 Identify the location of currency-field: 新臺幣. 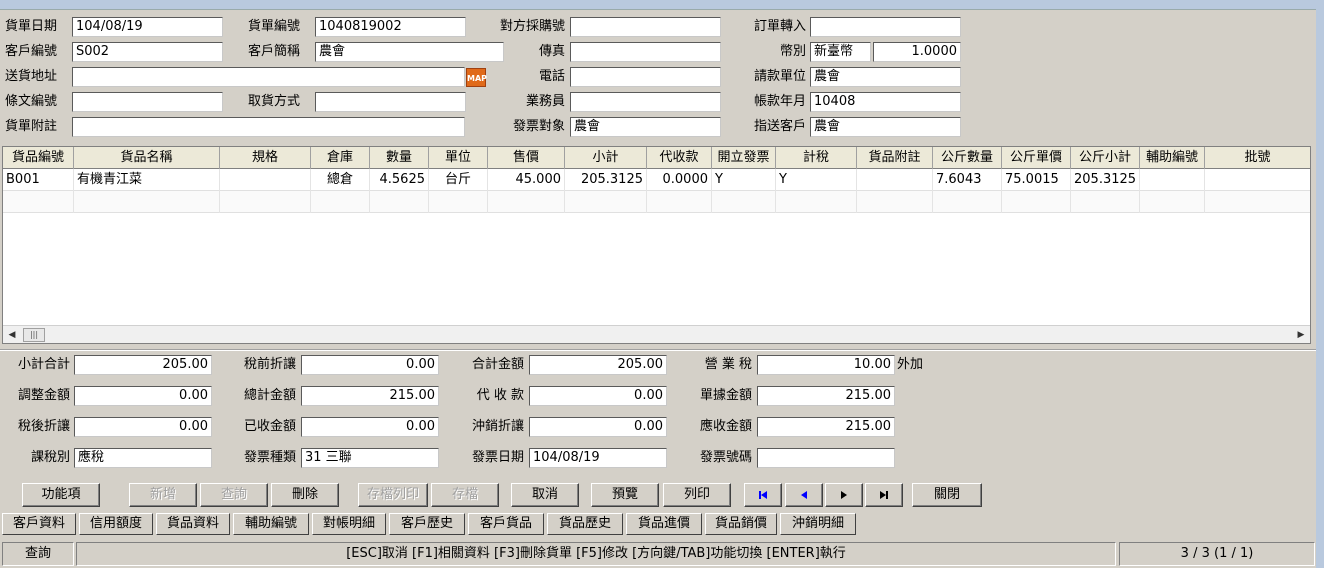
(840, 52).